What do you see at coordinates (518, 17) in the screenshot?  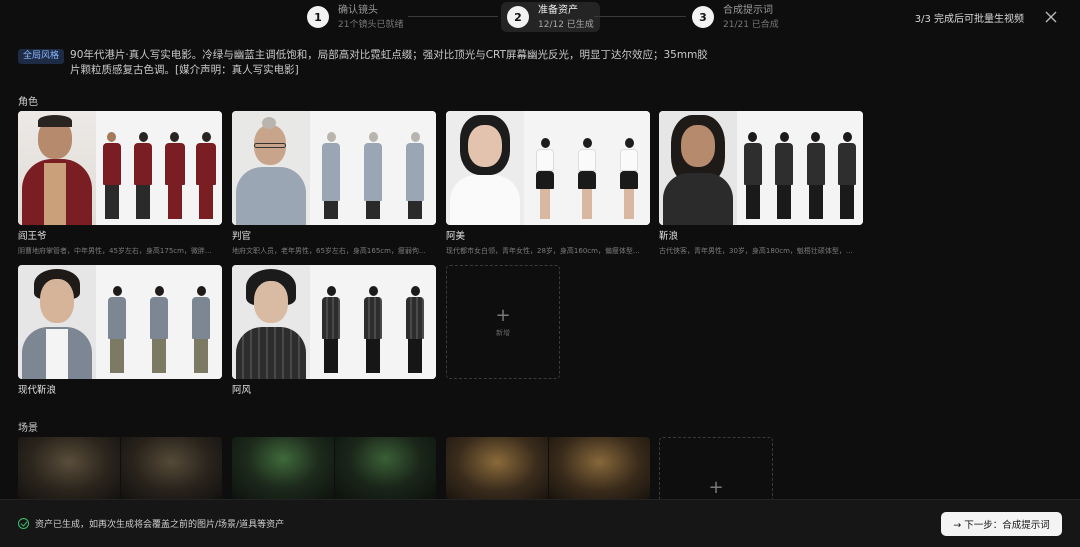 I see `step-number: 2` at bounding box center [518, 17].